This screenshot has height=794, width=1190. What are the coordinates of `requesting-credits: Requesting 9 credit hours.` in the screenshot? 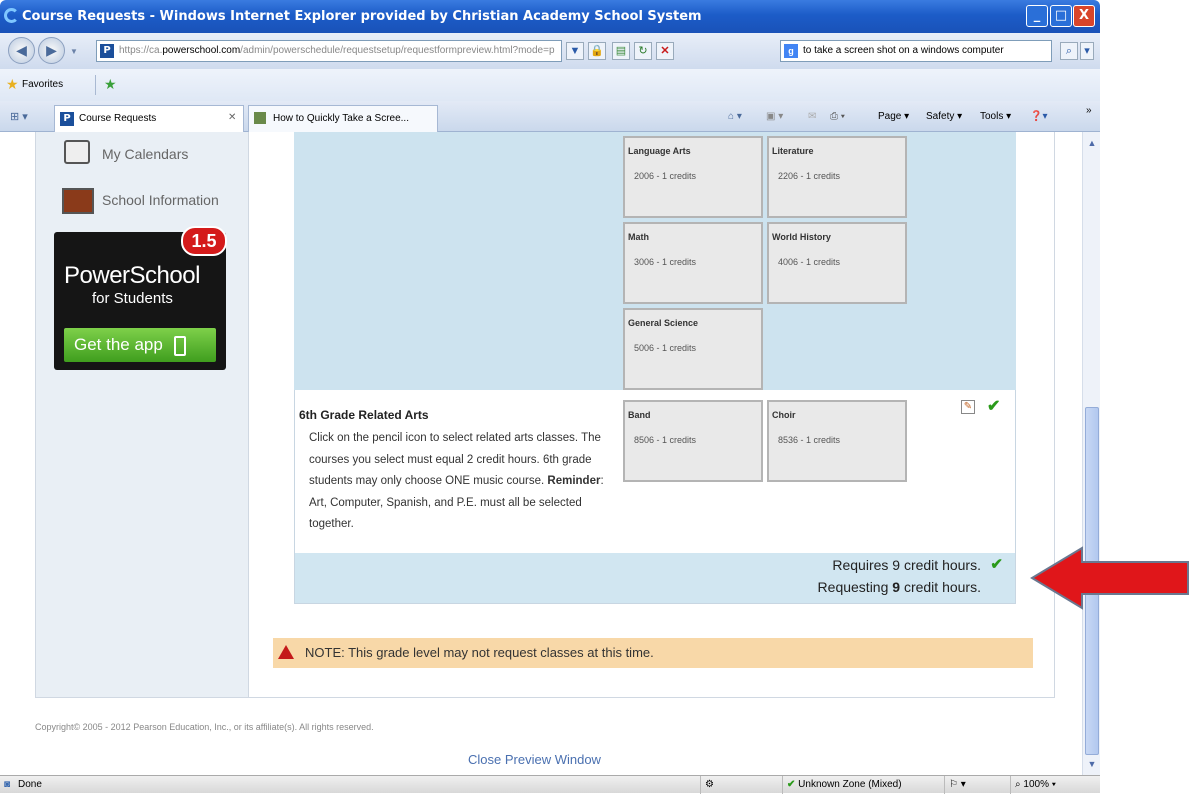 It's located at (899, 587).